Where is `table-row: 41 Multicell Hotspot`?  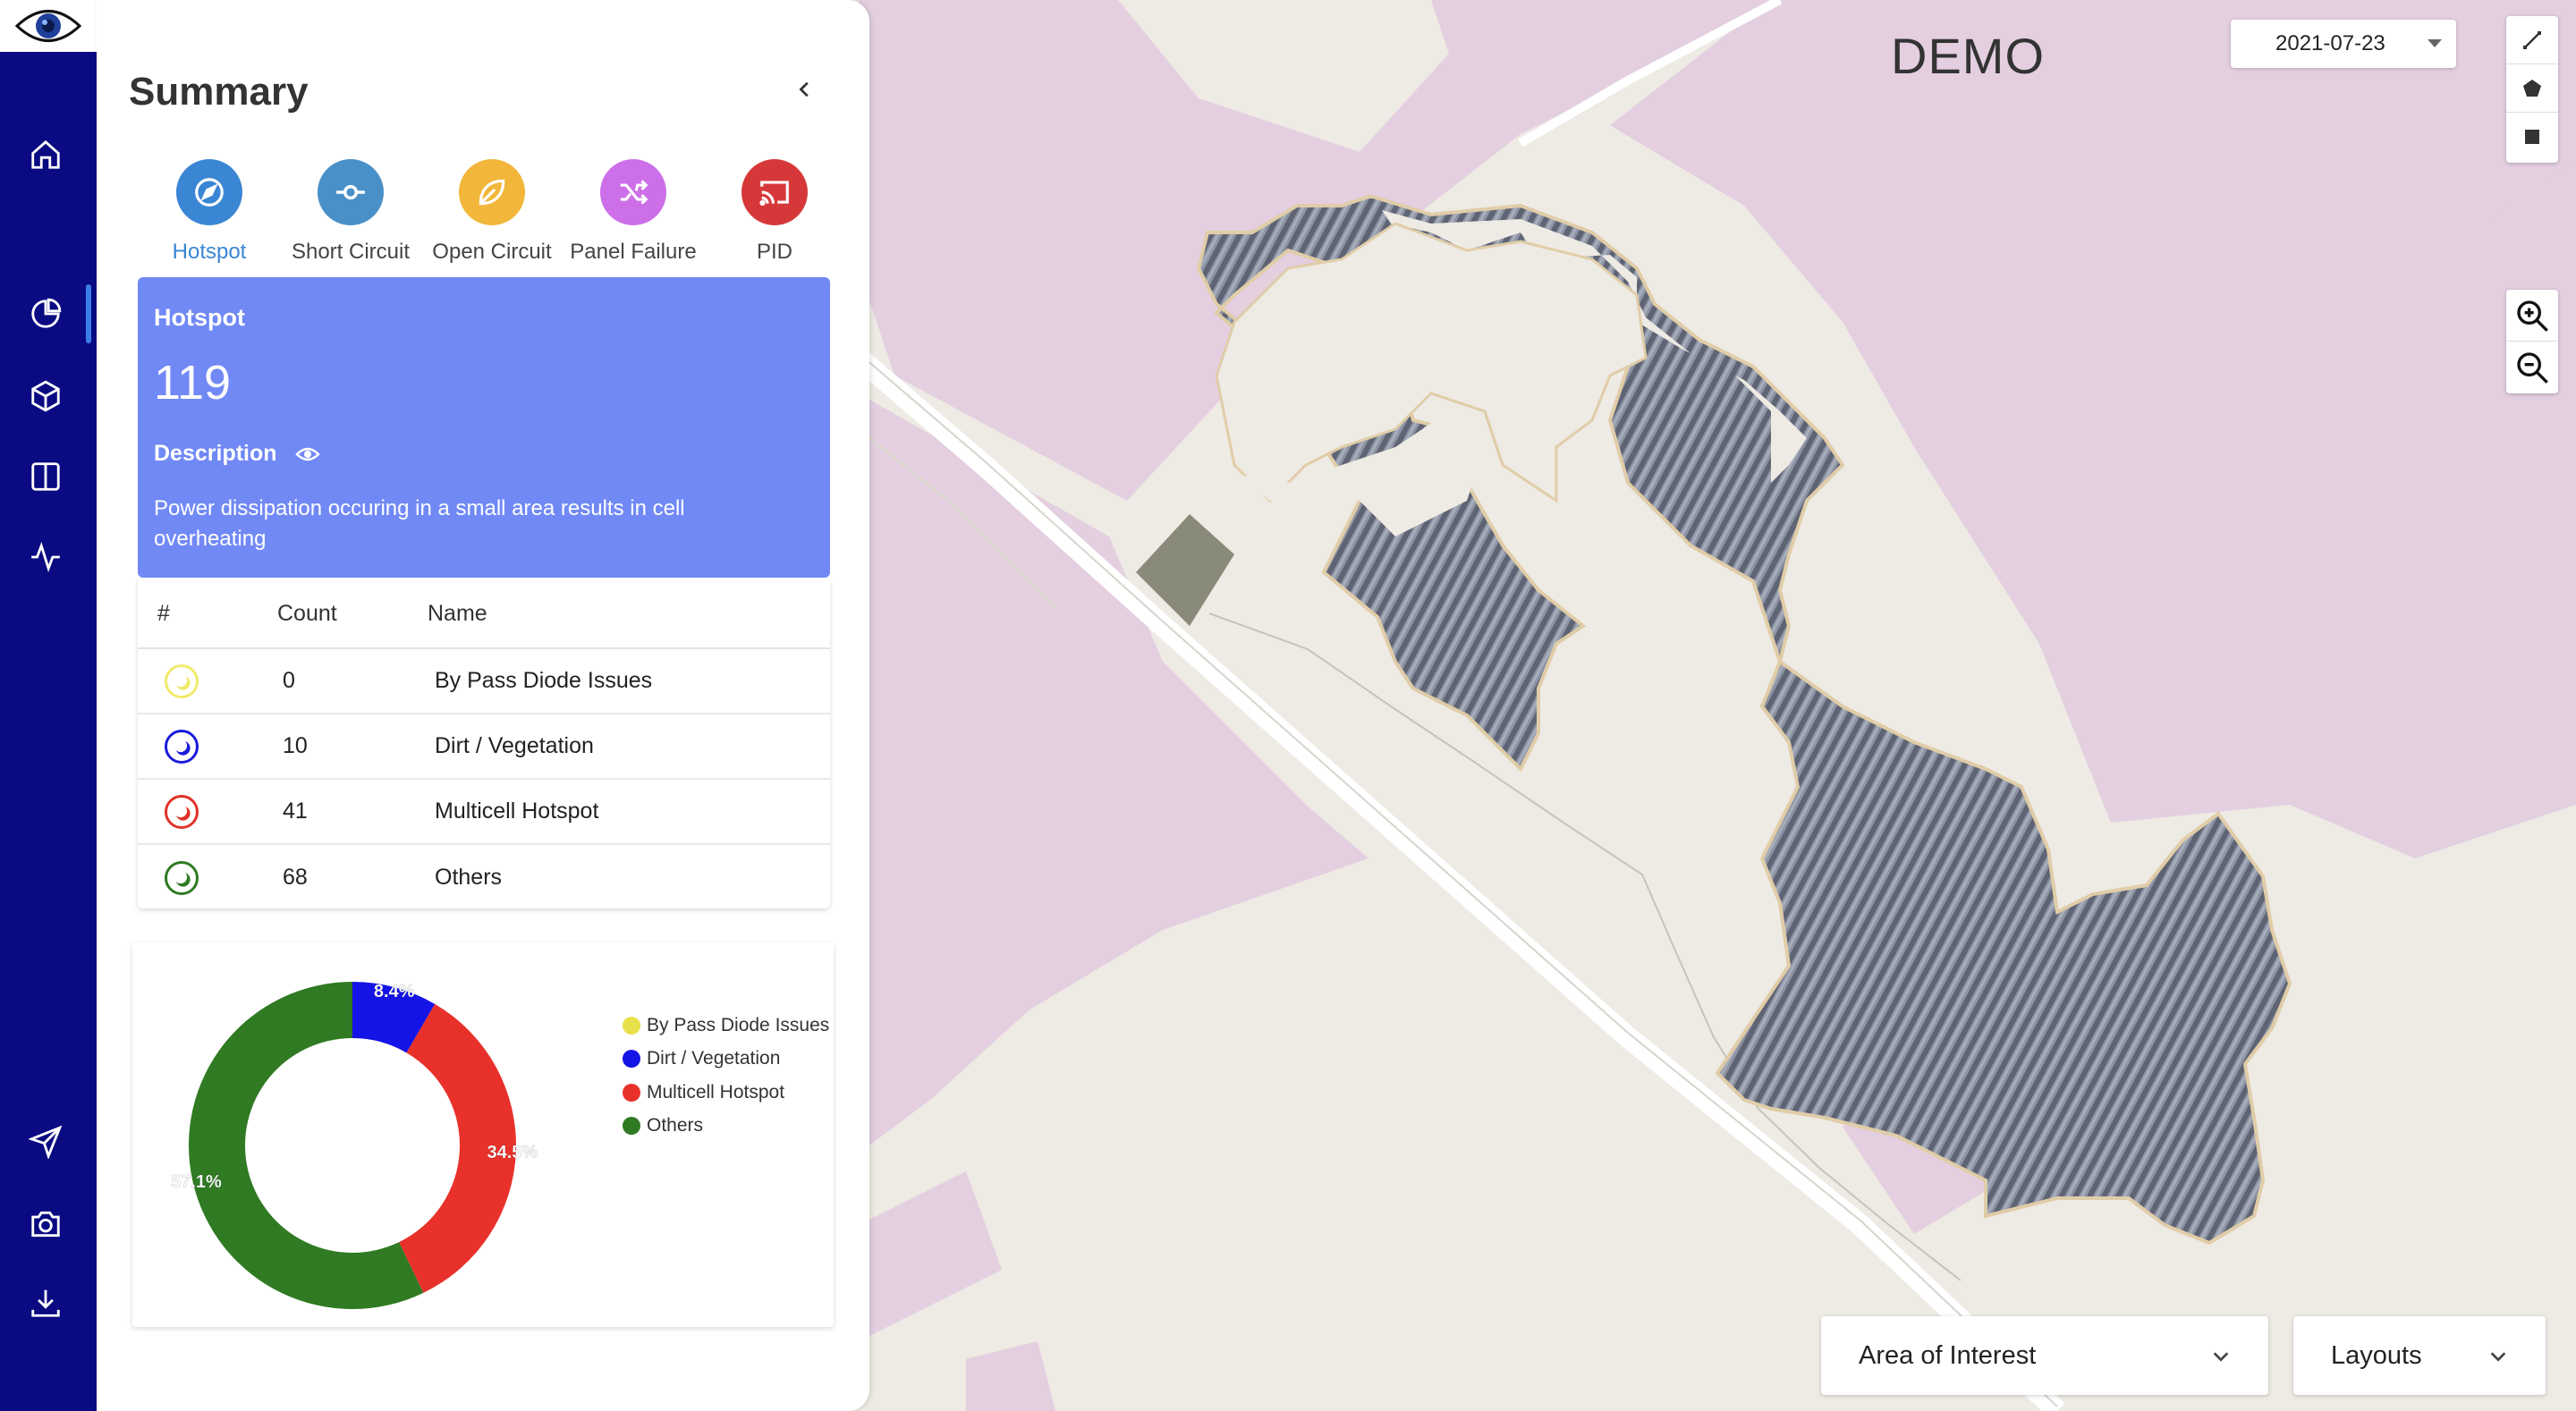
table-row: 41 Multicell Hotspot is located at coordinates (484, 812).